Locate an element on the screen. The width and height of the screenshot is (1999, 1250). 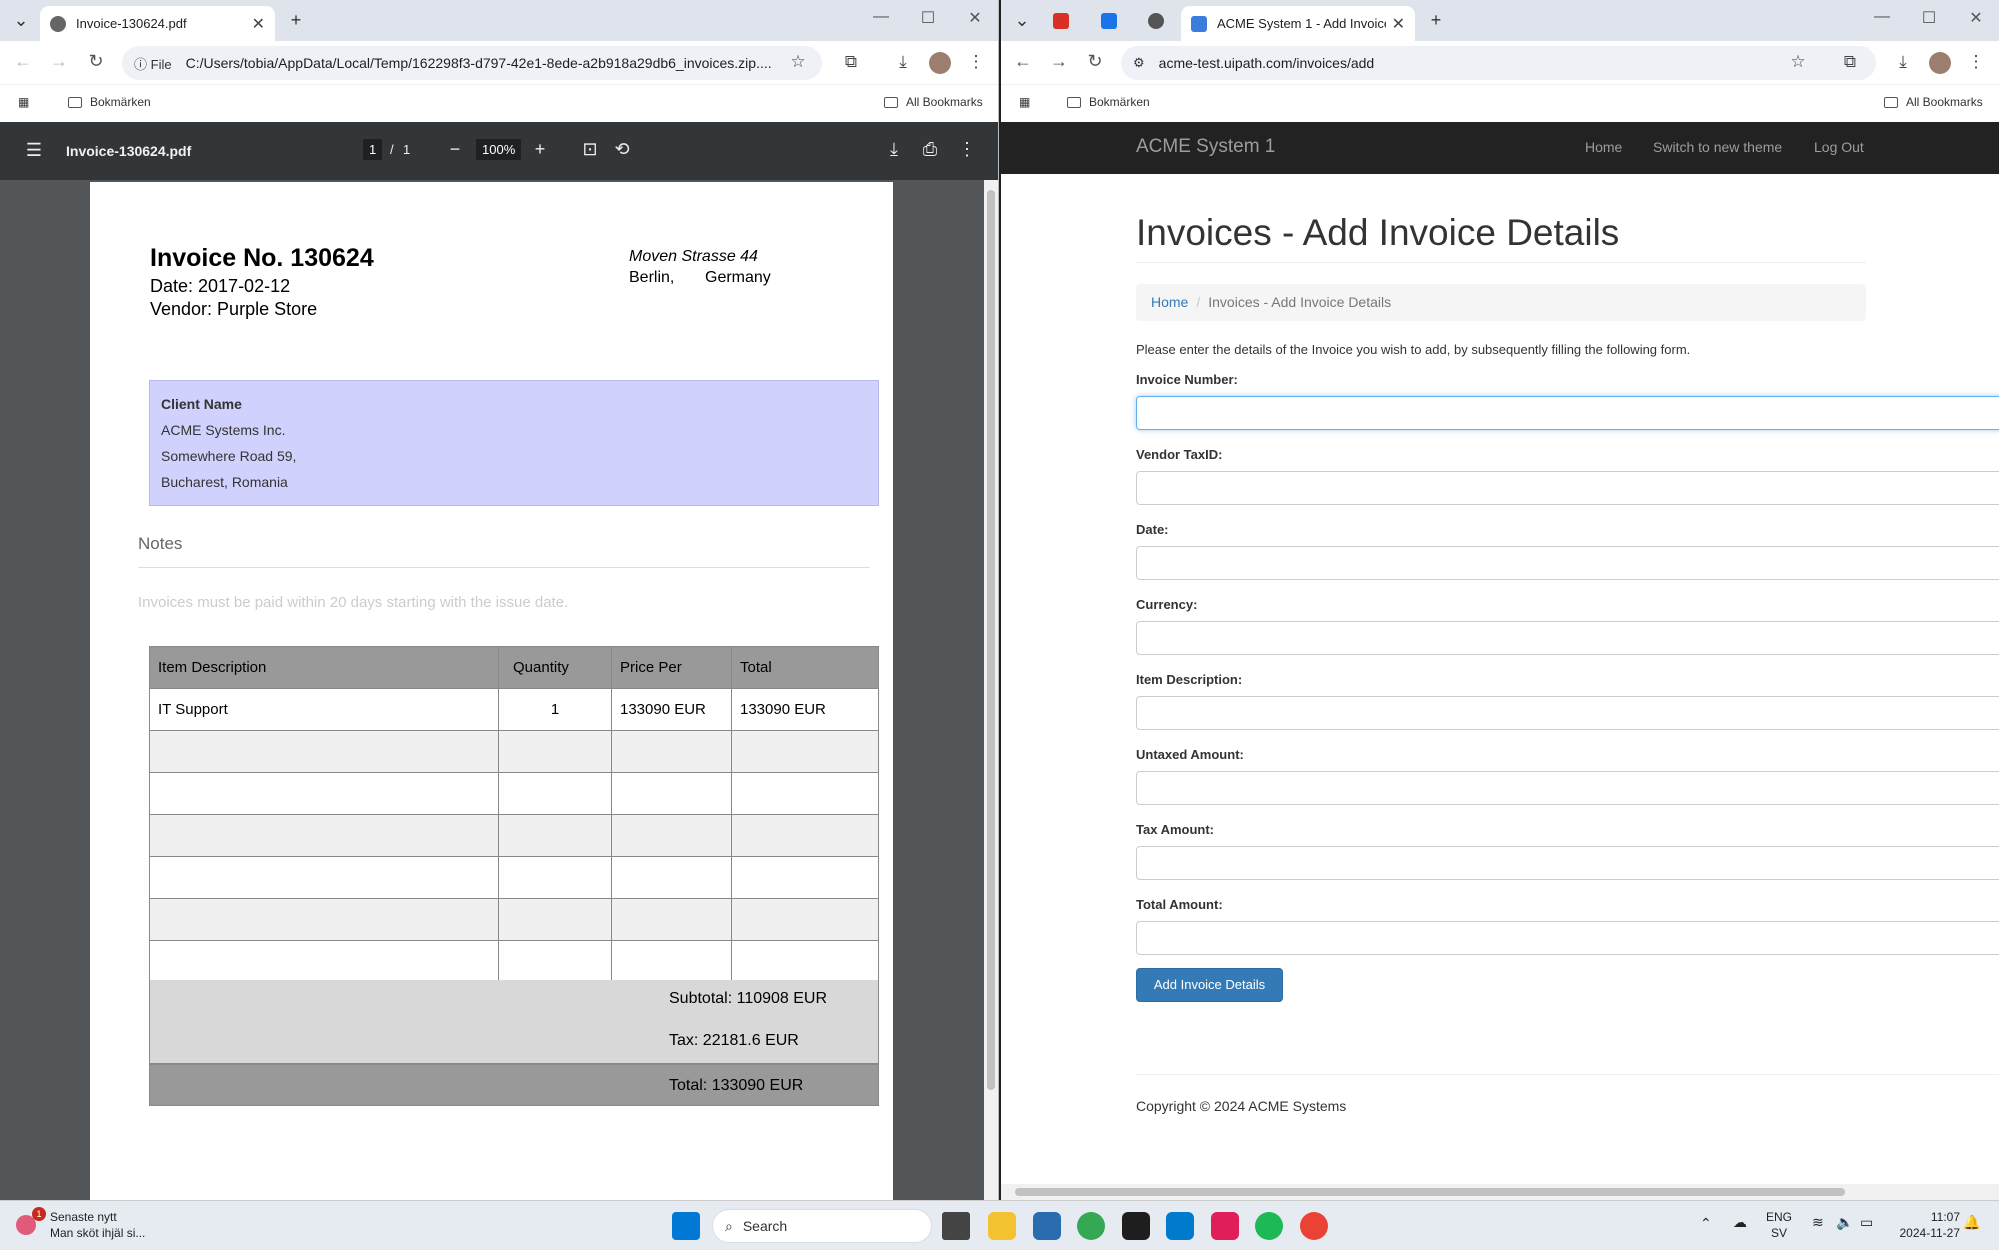
total-amount-input is located at coordinates (1567, 938).